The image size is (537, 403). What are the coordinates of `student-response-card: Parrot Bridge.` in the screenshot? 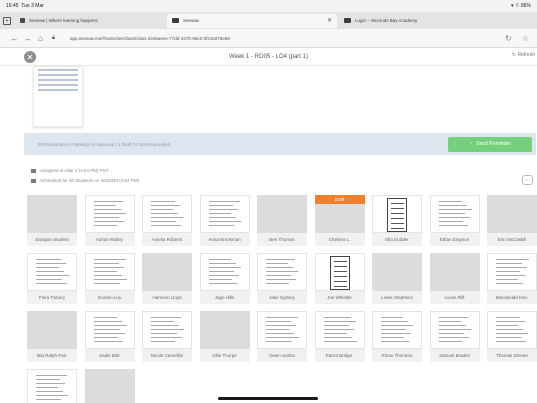 It's located at (339, 336).